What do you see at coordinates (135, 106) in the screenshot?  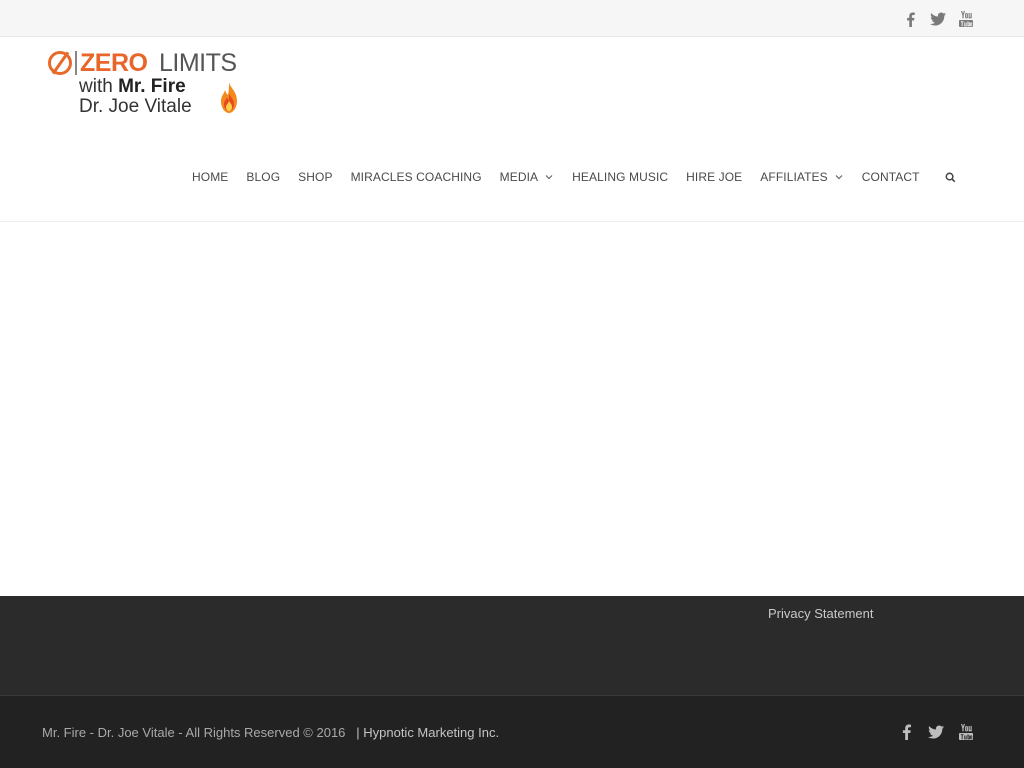 I see `logo-name: Dr. Joe Vitale` at bounding box center [135, 106].